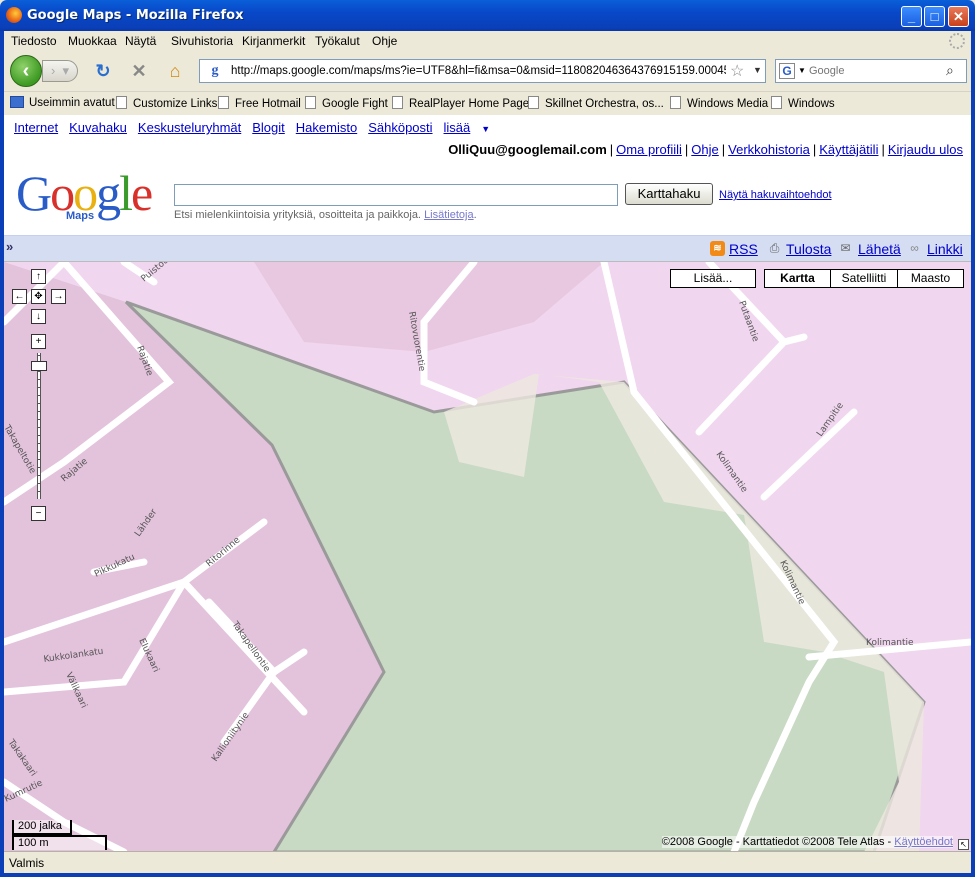  I want to click on email-icon: ✉, so click(845, 248).